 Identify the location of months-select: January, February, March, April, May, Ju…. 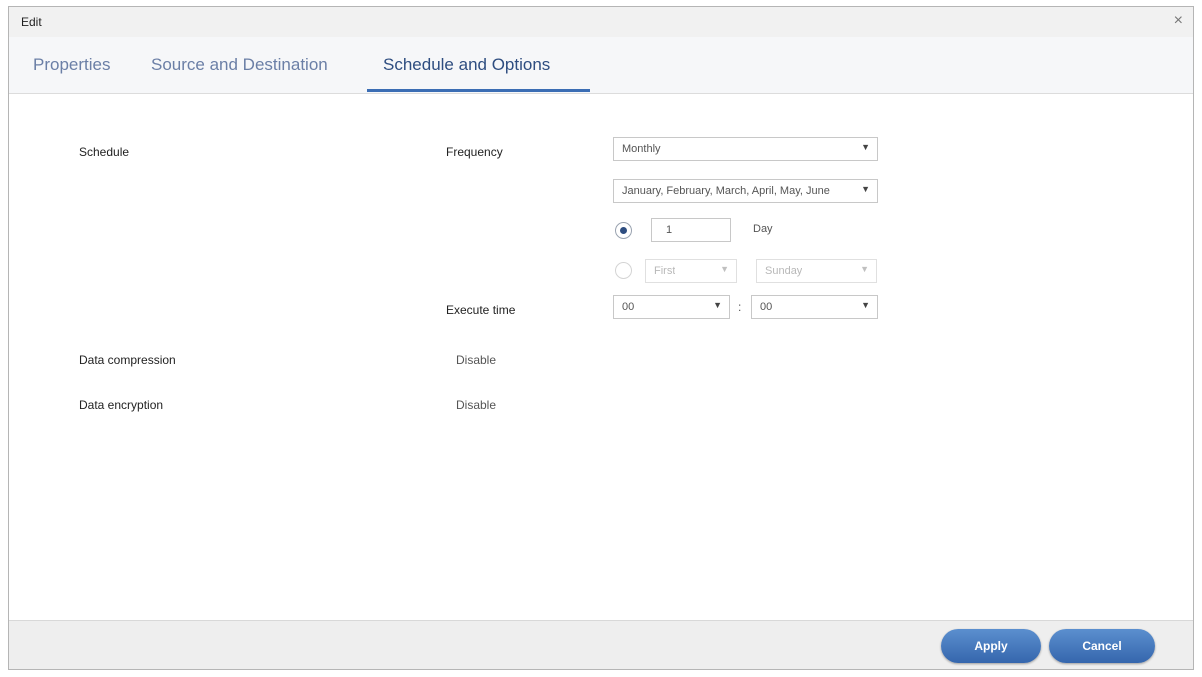
(745, 191).